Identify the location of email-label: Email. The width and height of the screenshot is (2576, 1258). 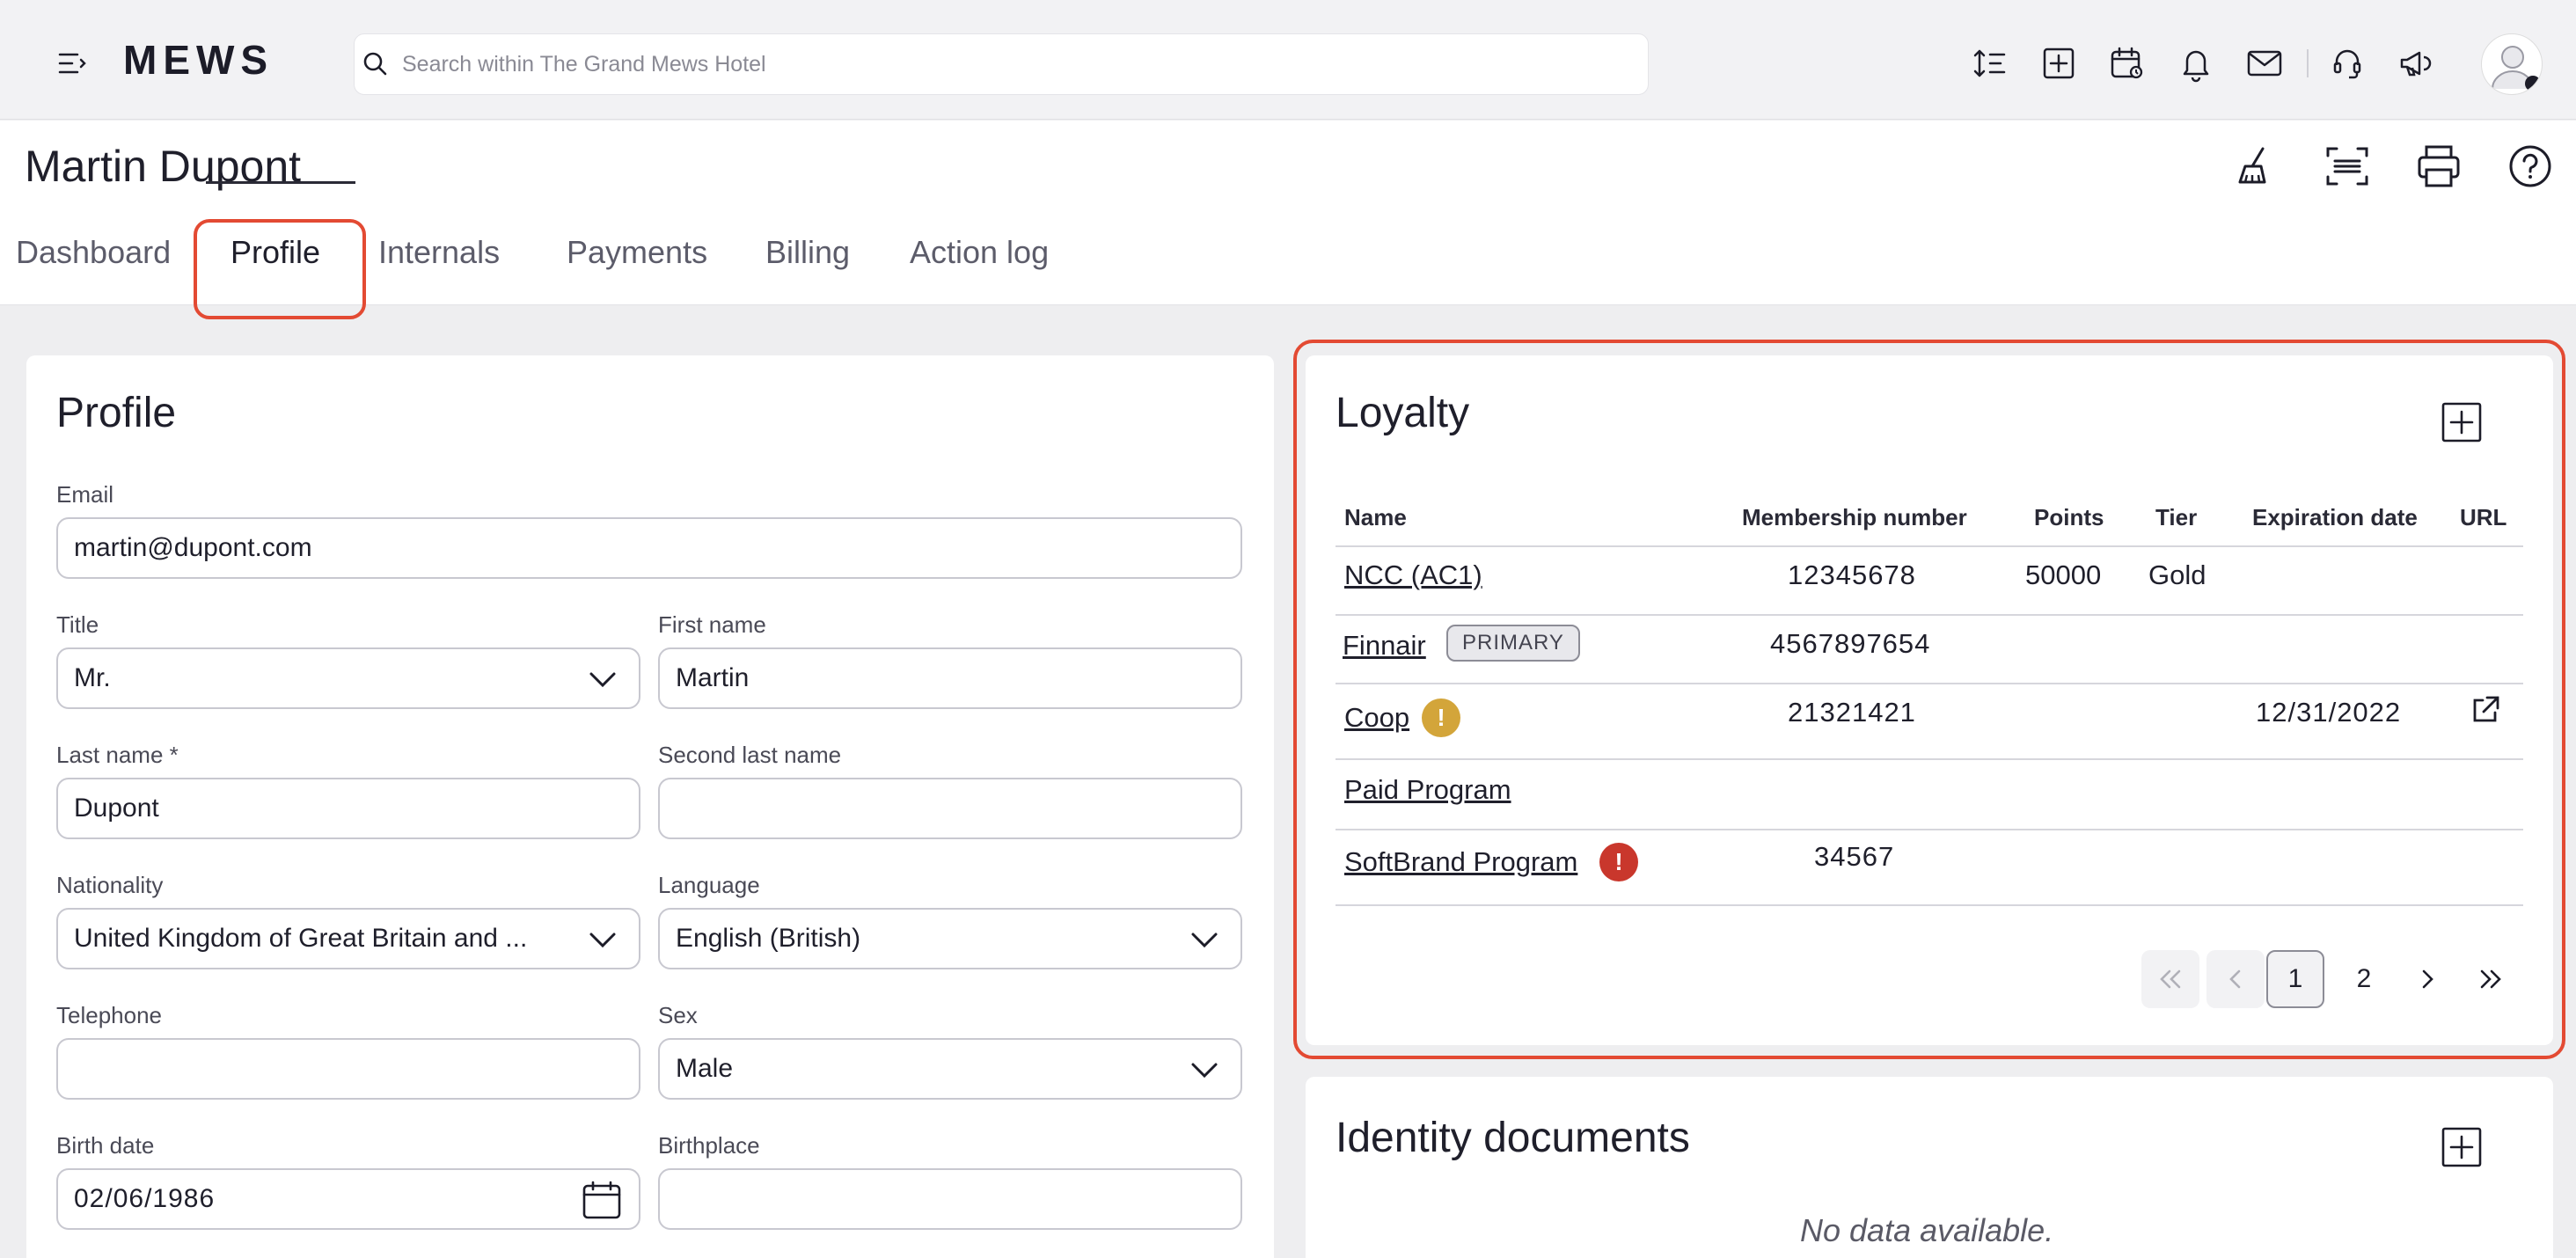
(85, 495).